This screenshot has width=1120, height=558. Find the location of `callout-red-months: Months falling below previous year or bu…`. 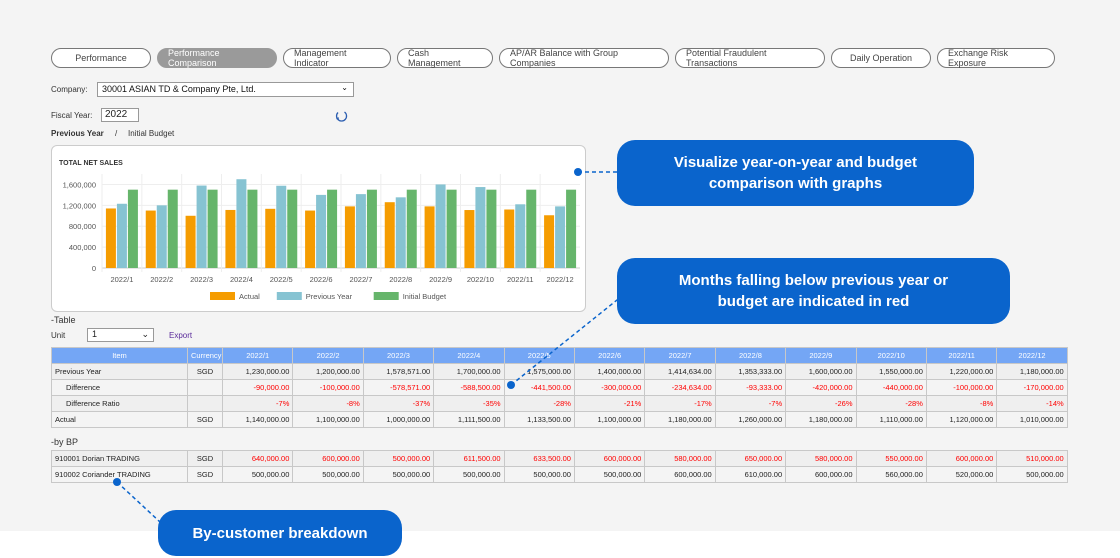

callout-red-months: Months falling below previous year or bu… is located at coordinates (813, 291).